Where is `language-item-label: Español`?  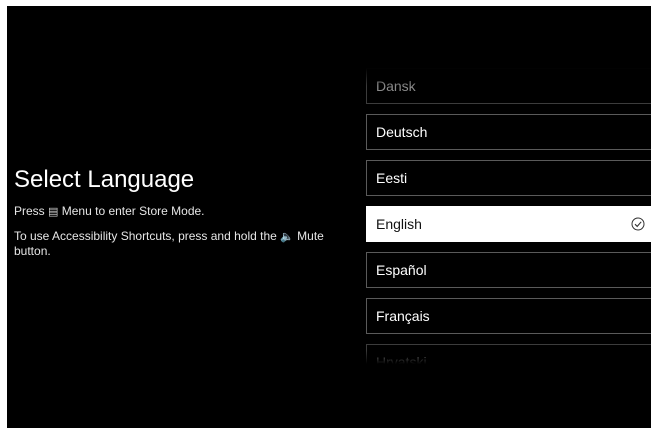
language-item-label: Español is located at coordinates (401, 270).